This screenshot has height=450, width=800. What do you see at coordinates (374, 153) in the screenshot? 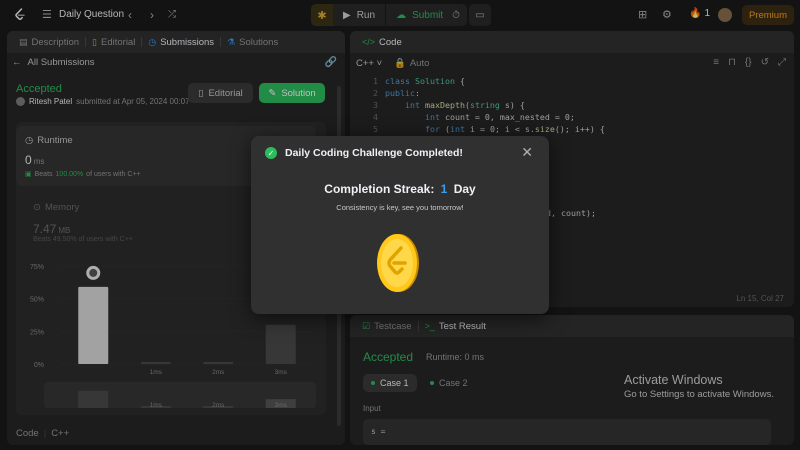
I see `modal-title: Daily Coding Challenge Completed!` at bounding box center [374, 153].